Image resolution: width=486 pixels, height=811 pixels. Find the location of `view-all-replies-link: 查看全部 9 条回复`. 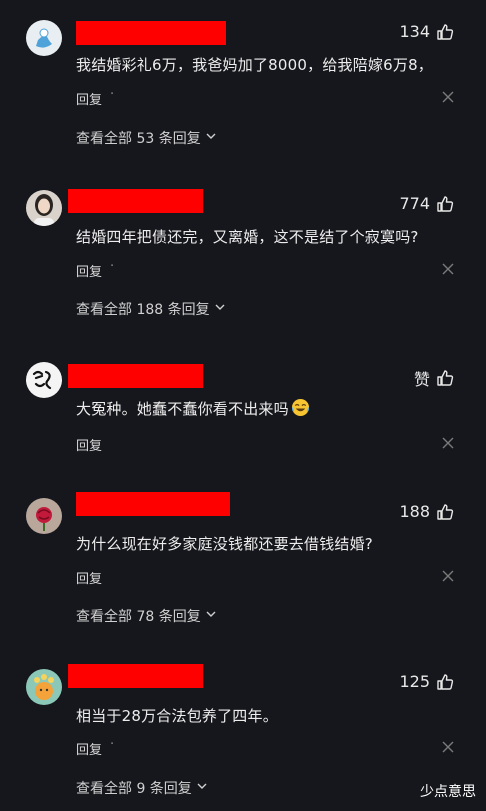

view-all-replies-link: 查看全部 9 条回复 is located at coordinates (142, 788).